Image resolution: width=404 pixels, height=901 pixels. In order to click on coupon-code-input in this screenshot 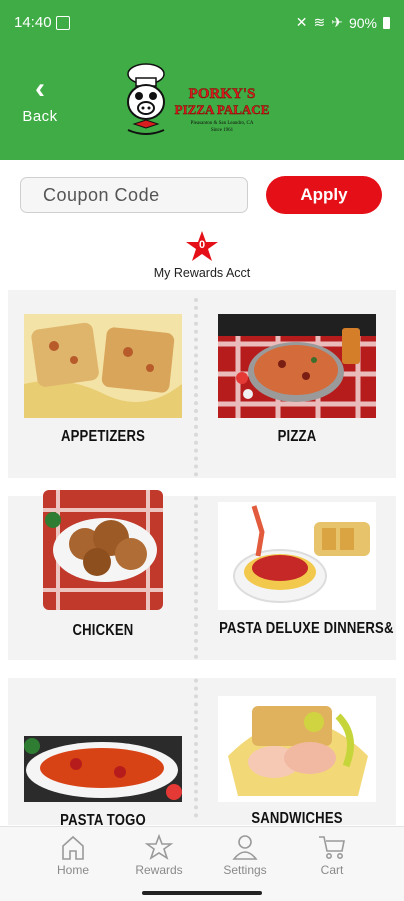, I will do `click(134, 195)`.